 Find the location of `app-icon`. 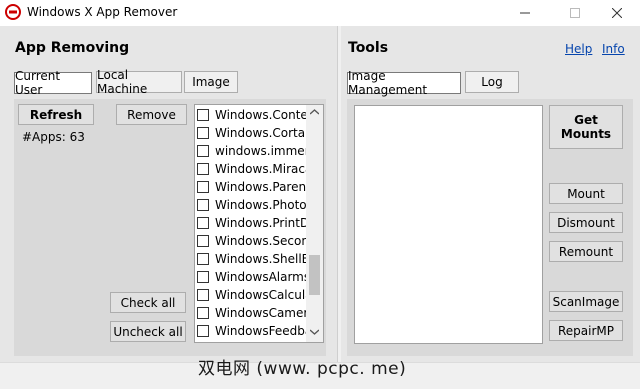

app-icon is located at coordinates (13, 12).